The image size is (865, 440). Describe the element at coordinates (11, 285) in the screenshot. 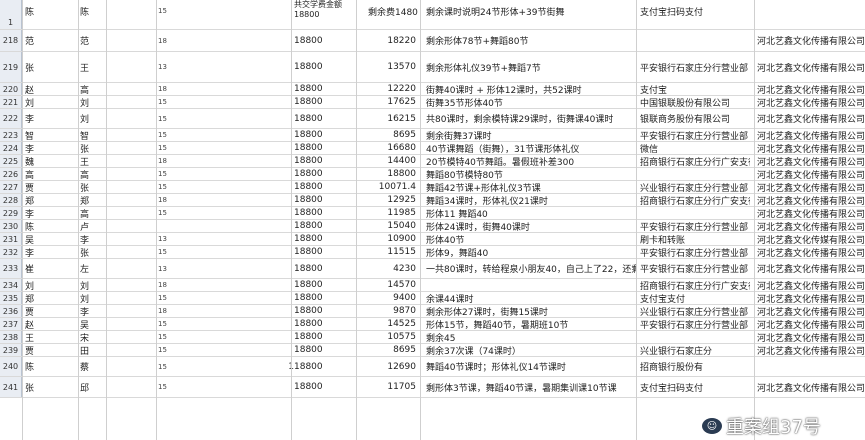

I see `row-number: 234` at that location.